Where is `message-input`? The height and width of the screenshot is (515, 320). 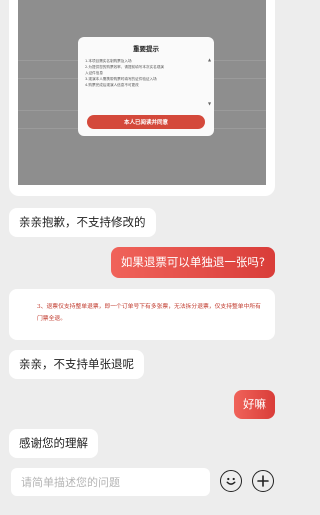
message-input is located at coordinates (110, 482).